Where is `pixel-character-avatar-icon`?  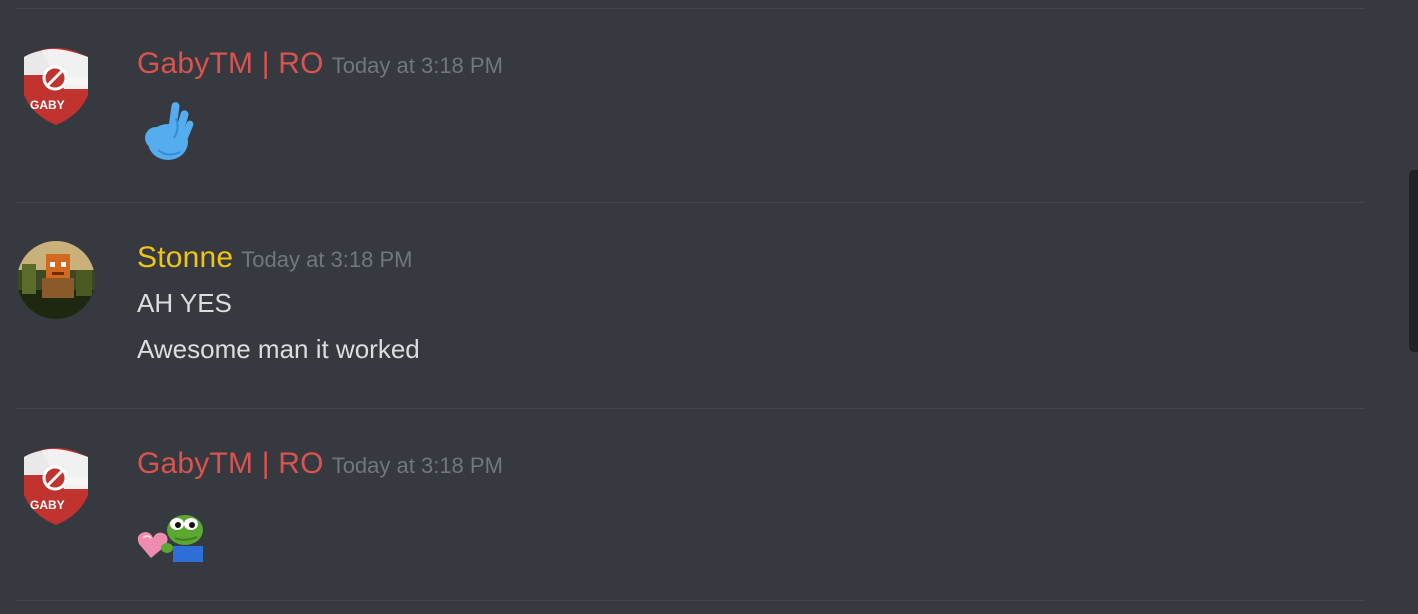 pixel-character-avatar-icon is located at coordinates (56, 280).